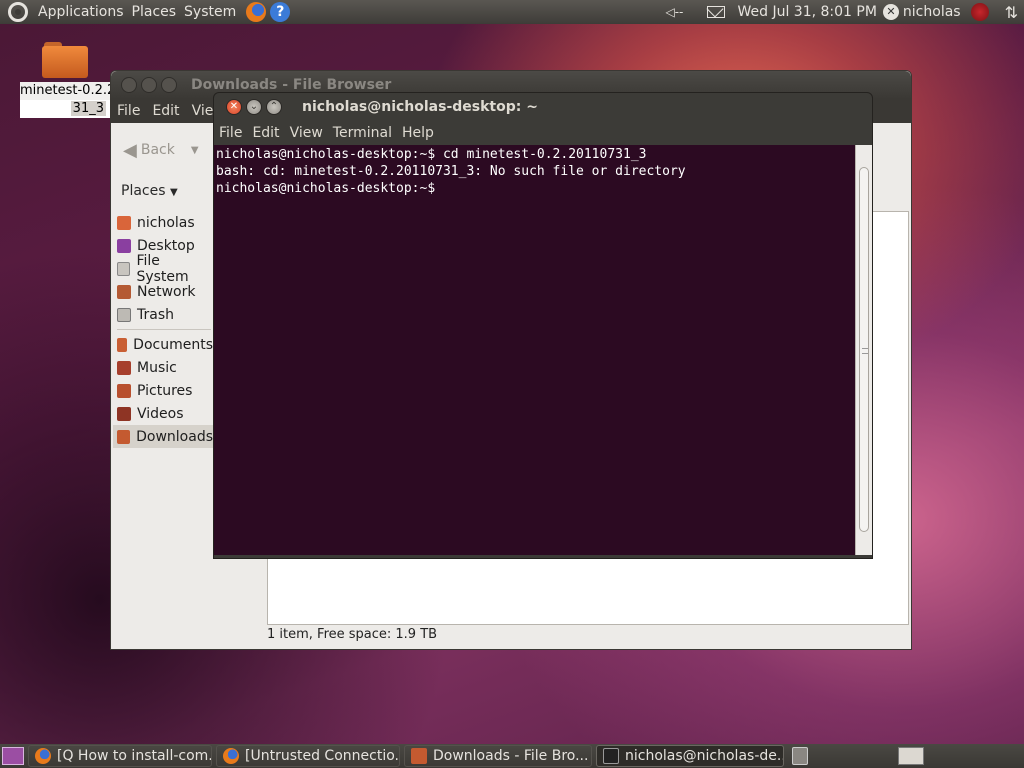 The height and width of the screenshot is (768, 1024). Describe the element at coordinates (362, 133) in the screenshot. I see `menu-terminal: Terminal` at that location.